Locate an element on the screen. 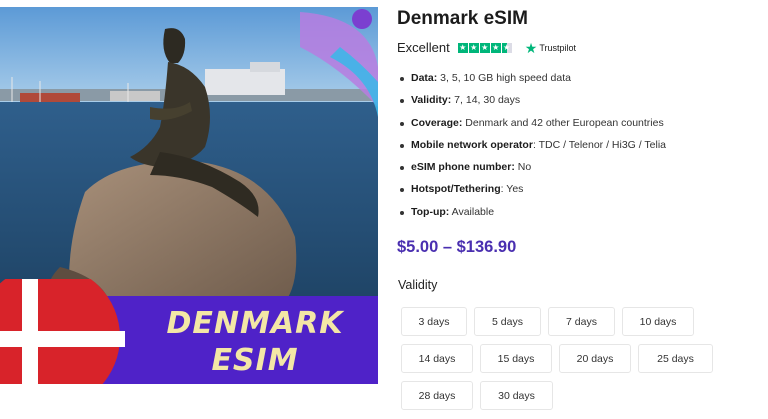 Image resolution: width=768 pixels, height=419 pixels. validity-option-7-days: 7 days is located at coordinates (581, 321).